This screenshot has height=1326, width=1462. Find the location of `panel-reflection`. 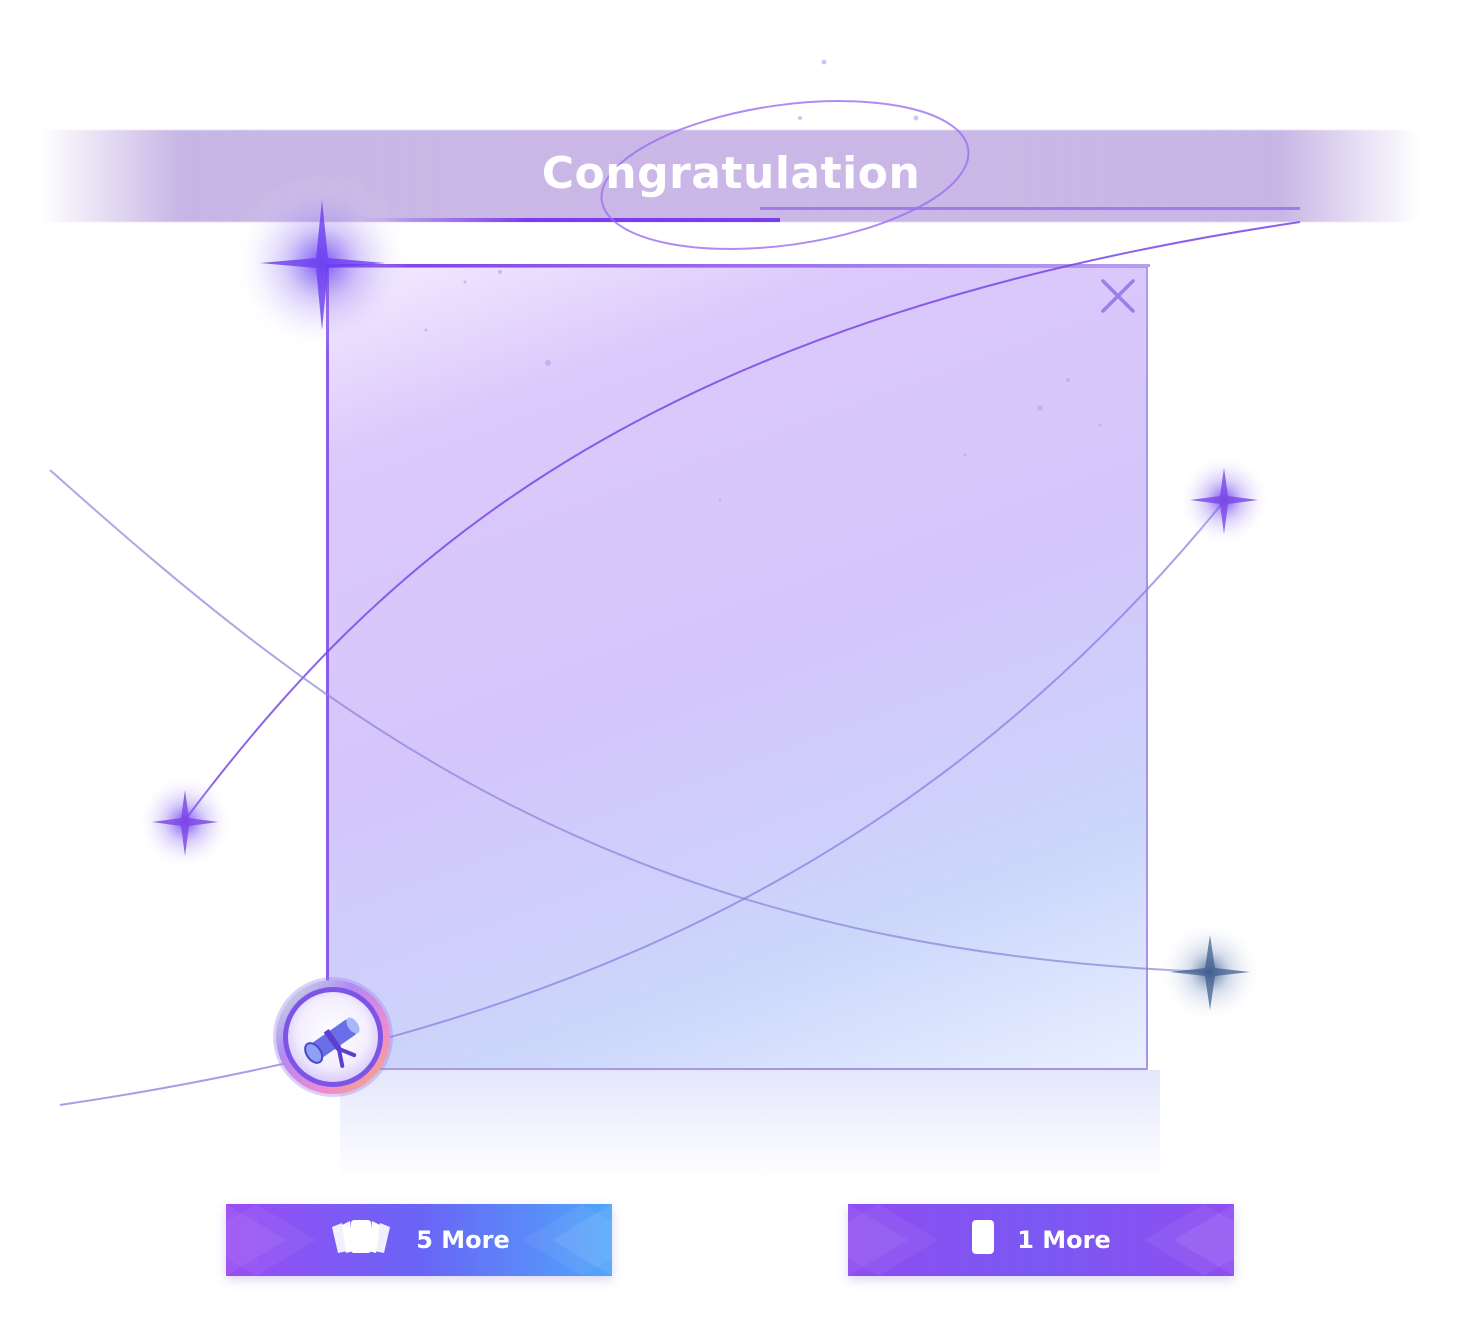

panel-reflection is located at coordinates (750, 1125).